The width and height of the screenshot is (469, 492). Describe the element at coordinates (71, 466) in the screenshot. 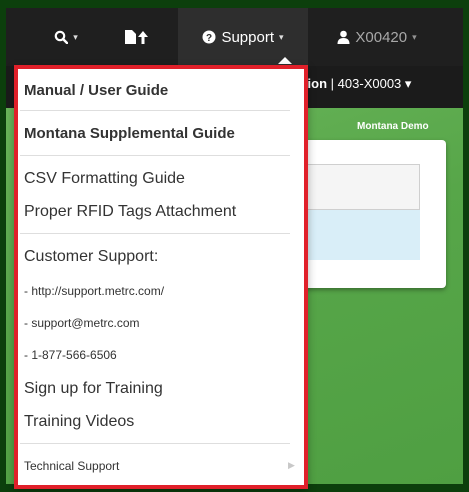

I see `menu-item-technical-support: Technical Support` at that location.